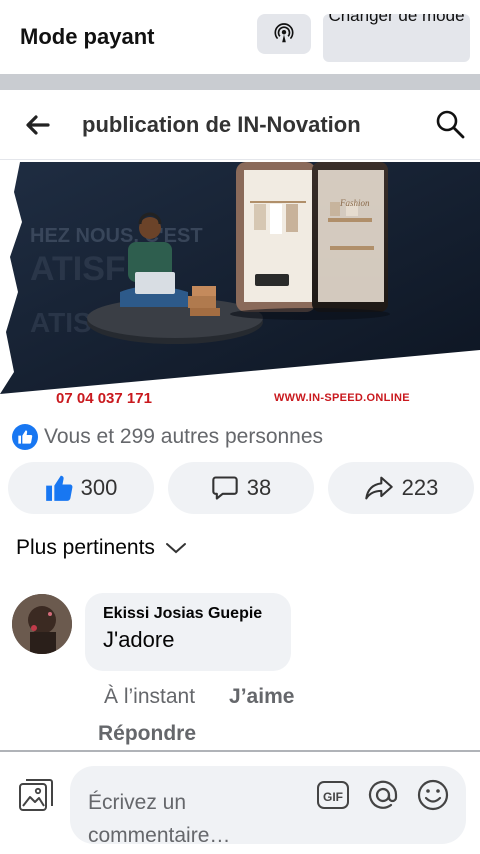 This screenshot has height=854, width=480. What do you see at coordinates (147, 734) in the screenshot?
I see `comment-reply-link: Répondre` at bounding box center [147, 734].